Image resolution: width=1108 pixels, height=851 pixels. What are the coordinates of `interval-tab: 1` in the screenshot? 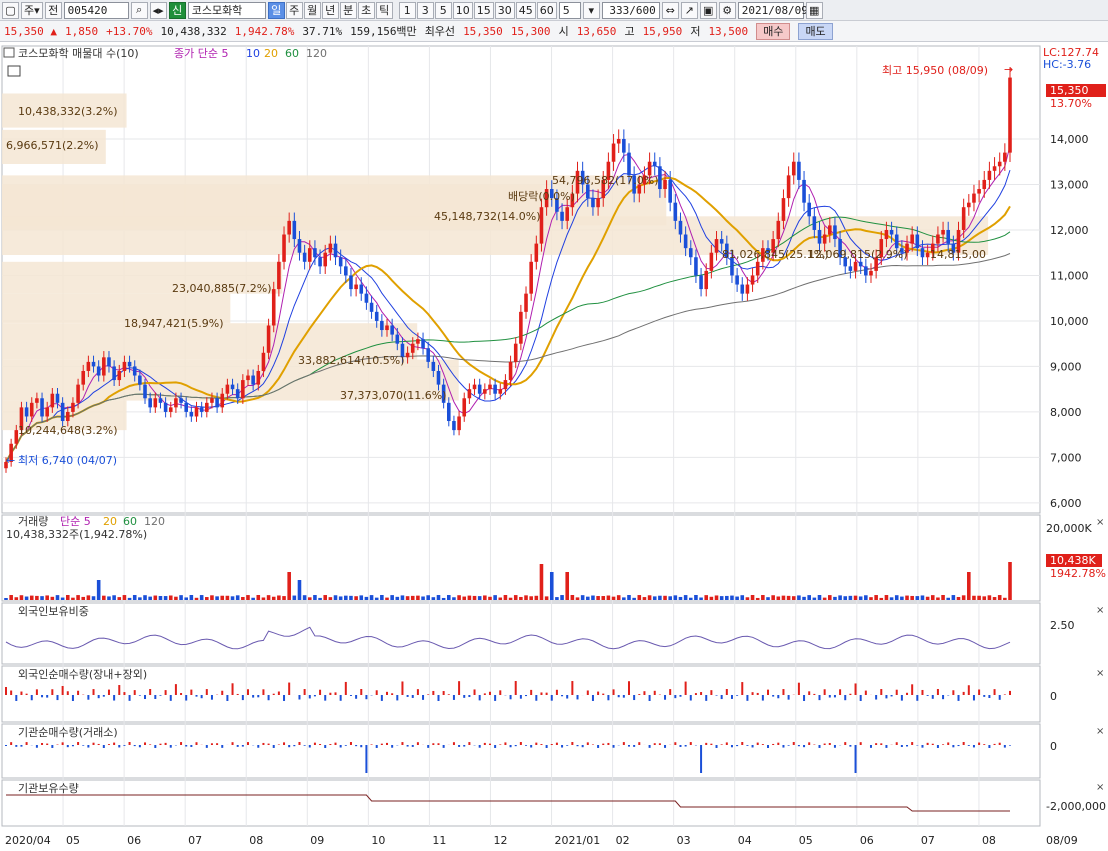 It's located at (407, 10).